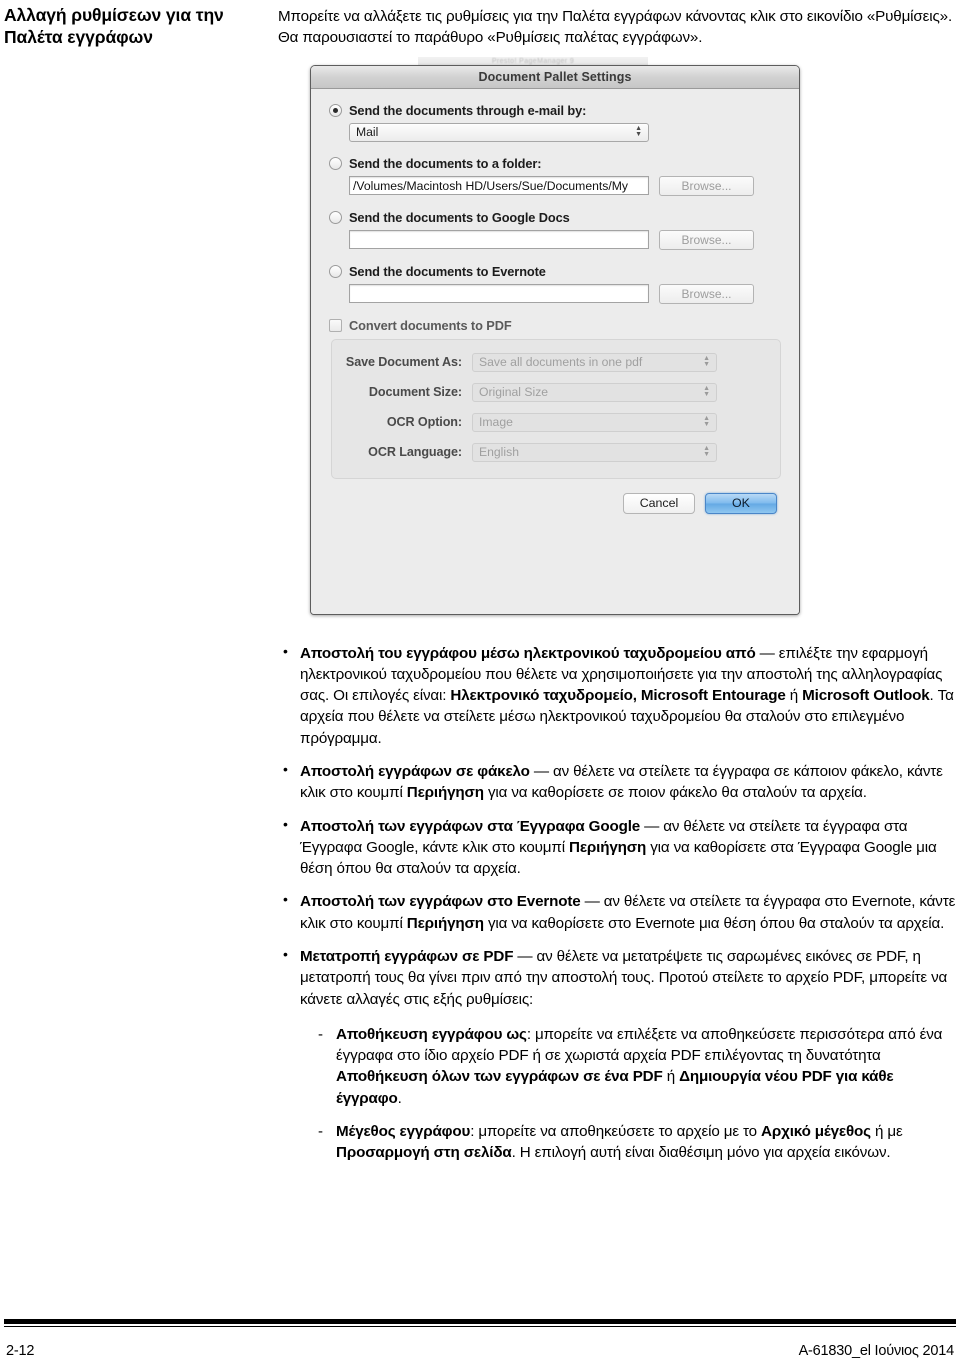 This screenshot has height=1369, width=960. Describe the element at coordinates (335, 163) in the screenshot. I see `radio-folder-icon` at that location.